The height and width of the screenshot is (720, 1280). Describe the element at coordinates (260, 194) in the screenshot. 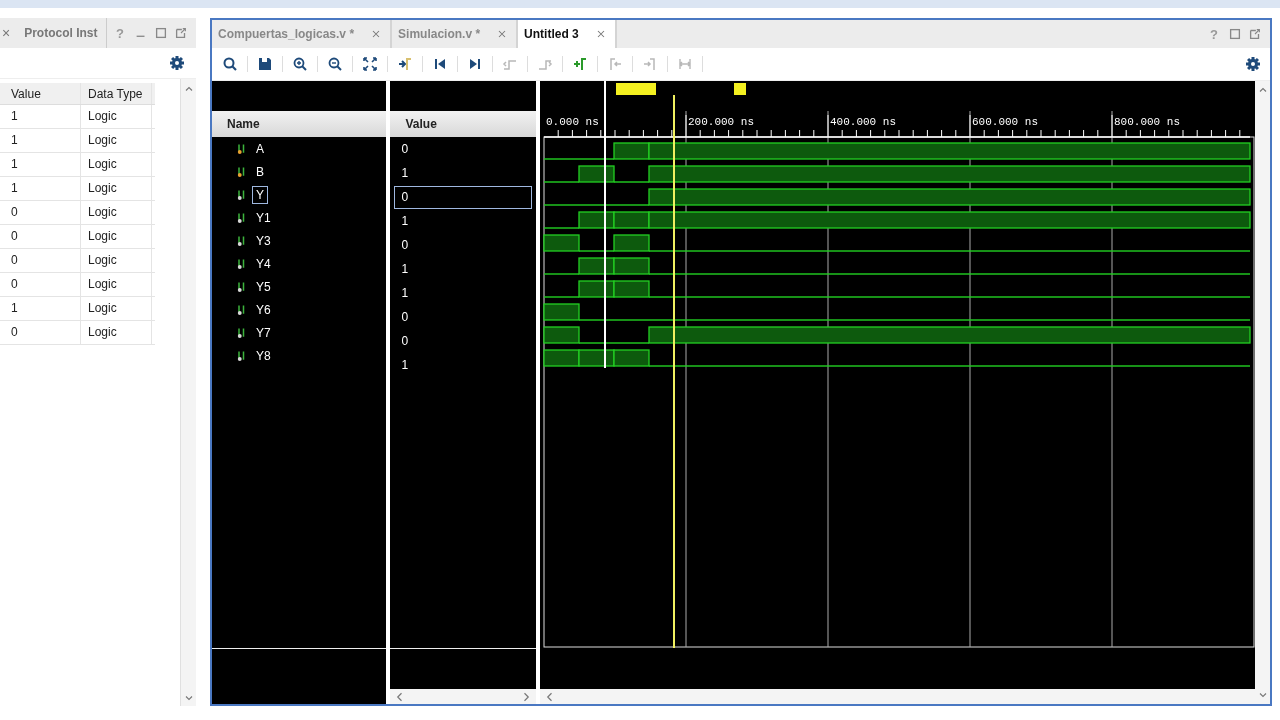

I see `signal-name: Y` at that location.